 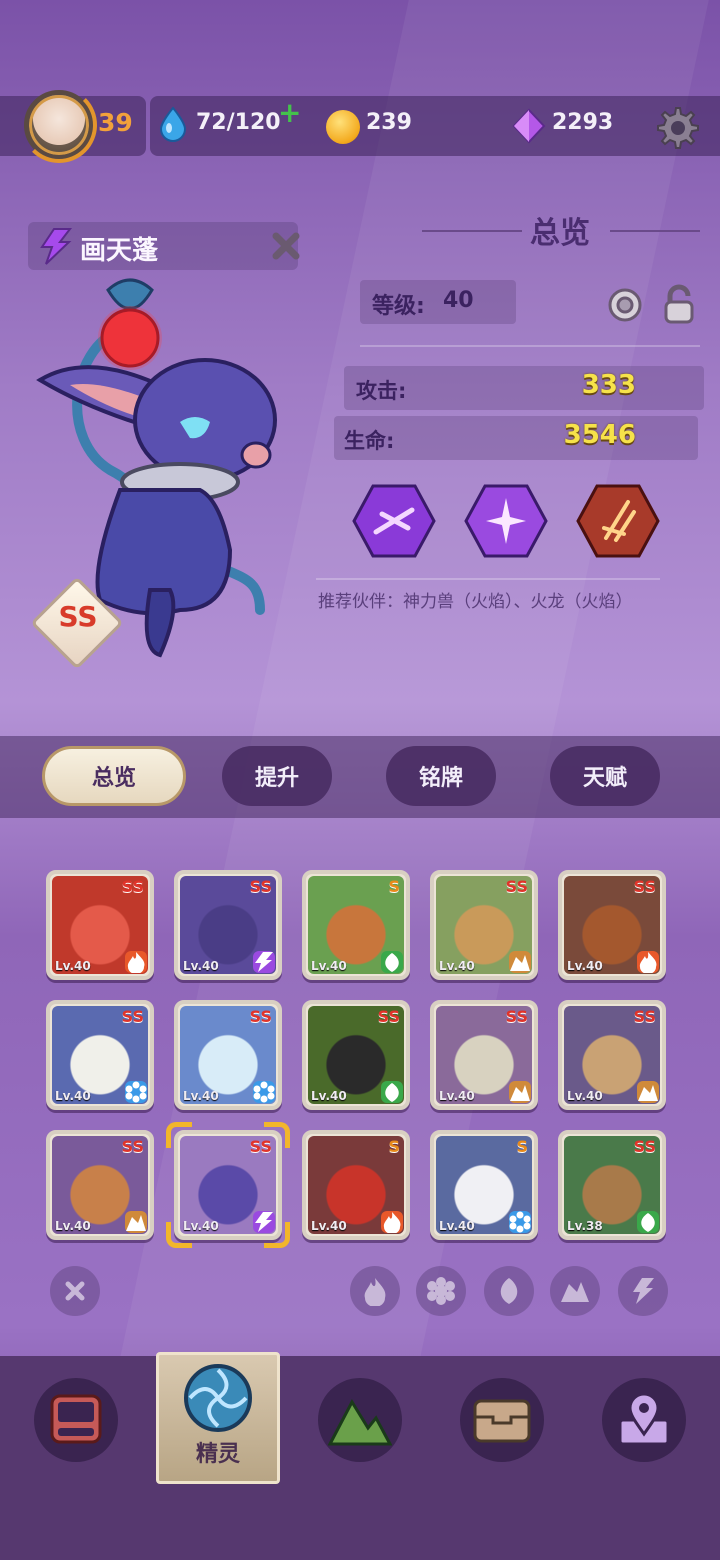 I want to click on player-level: 39, so click(x=115, y=122).